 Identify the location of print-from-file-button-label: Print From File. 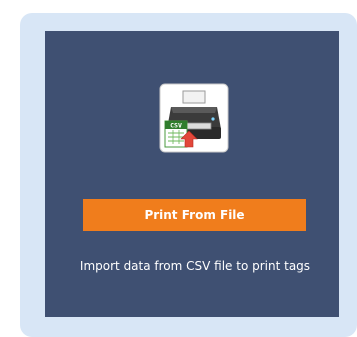
(194, 215).